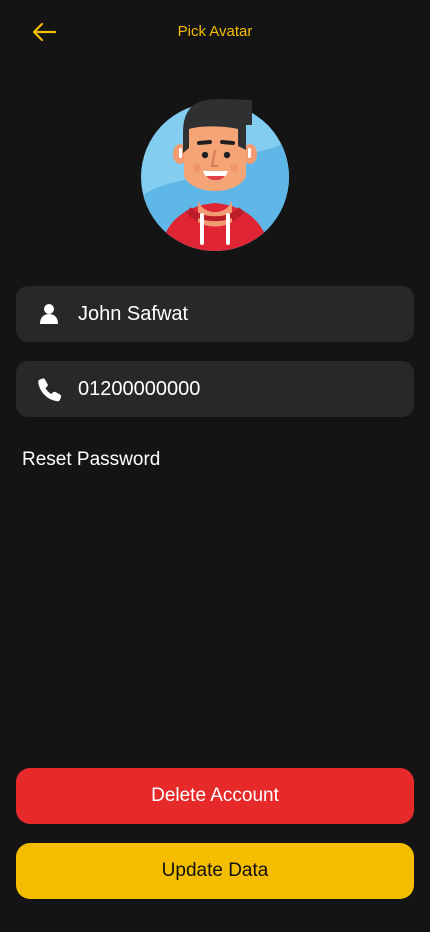 This screenshot has height=932, width=430. I want to click on top-bar: Pick Avatar, so click(215, 32).